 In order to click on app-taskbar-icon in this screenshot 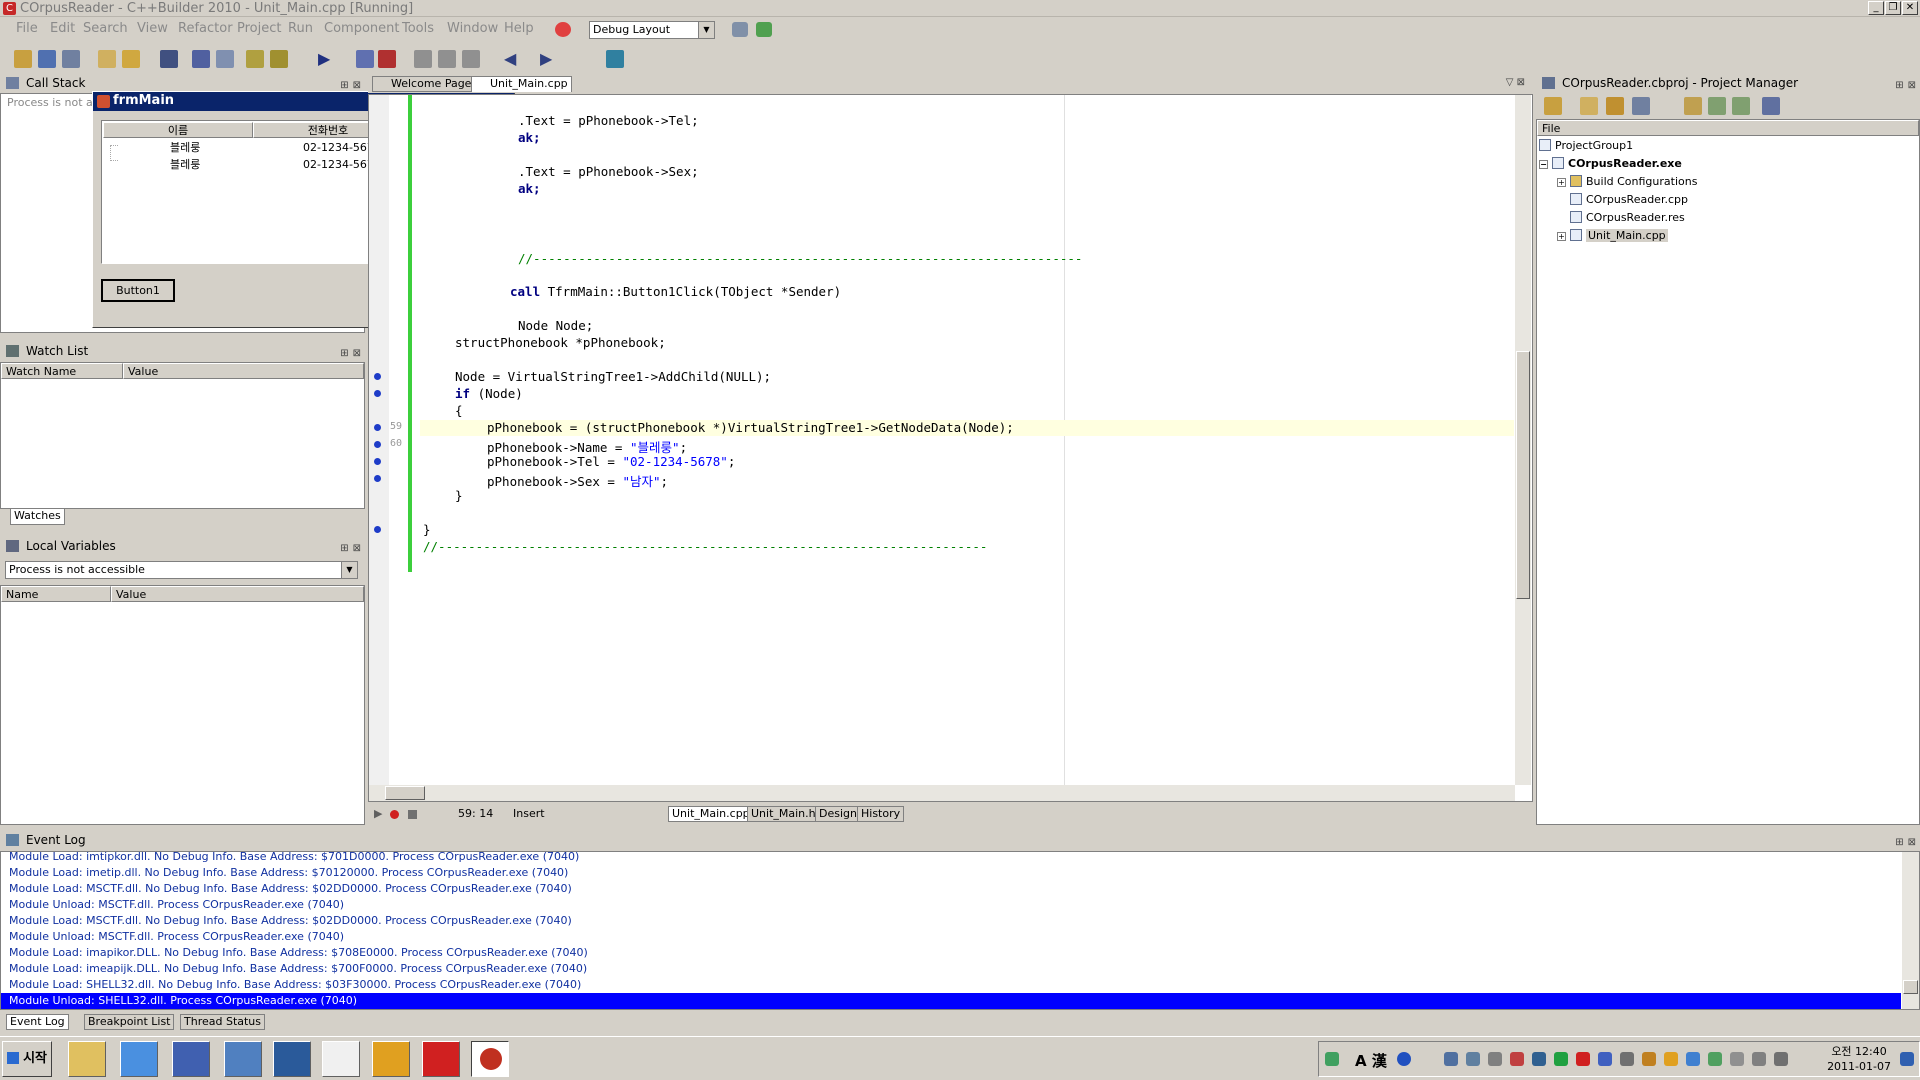, I will do `click(441, 1059)`.